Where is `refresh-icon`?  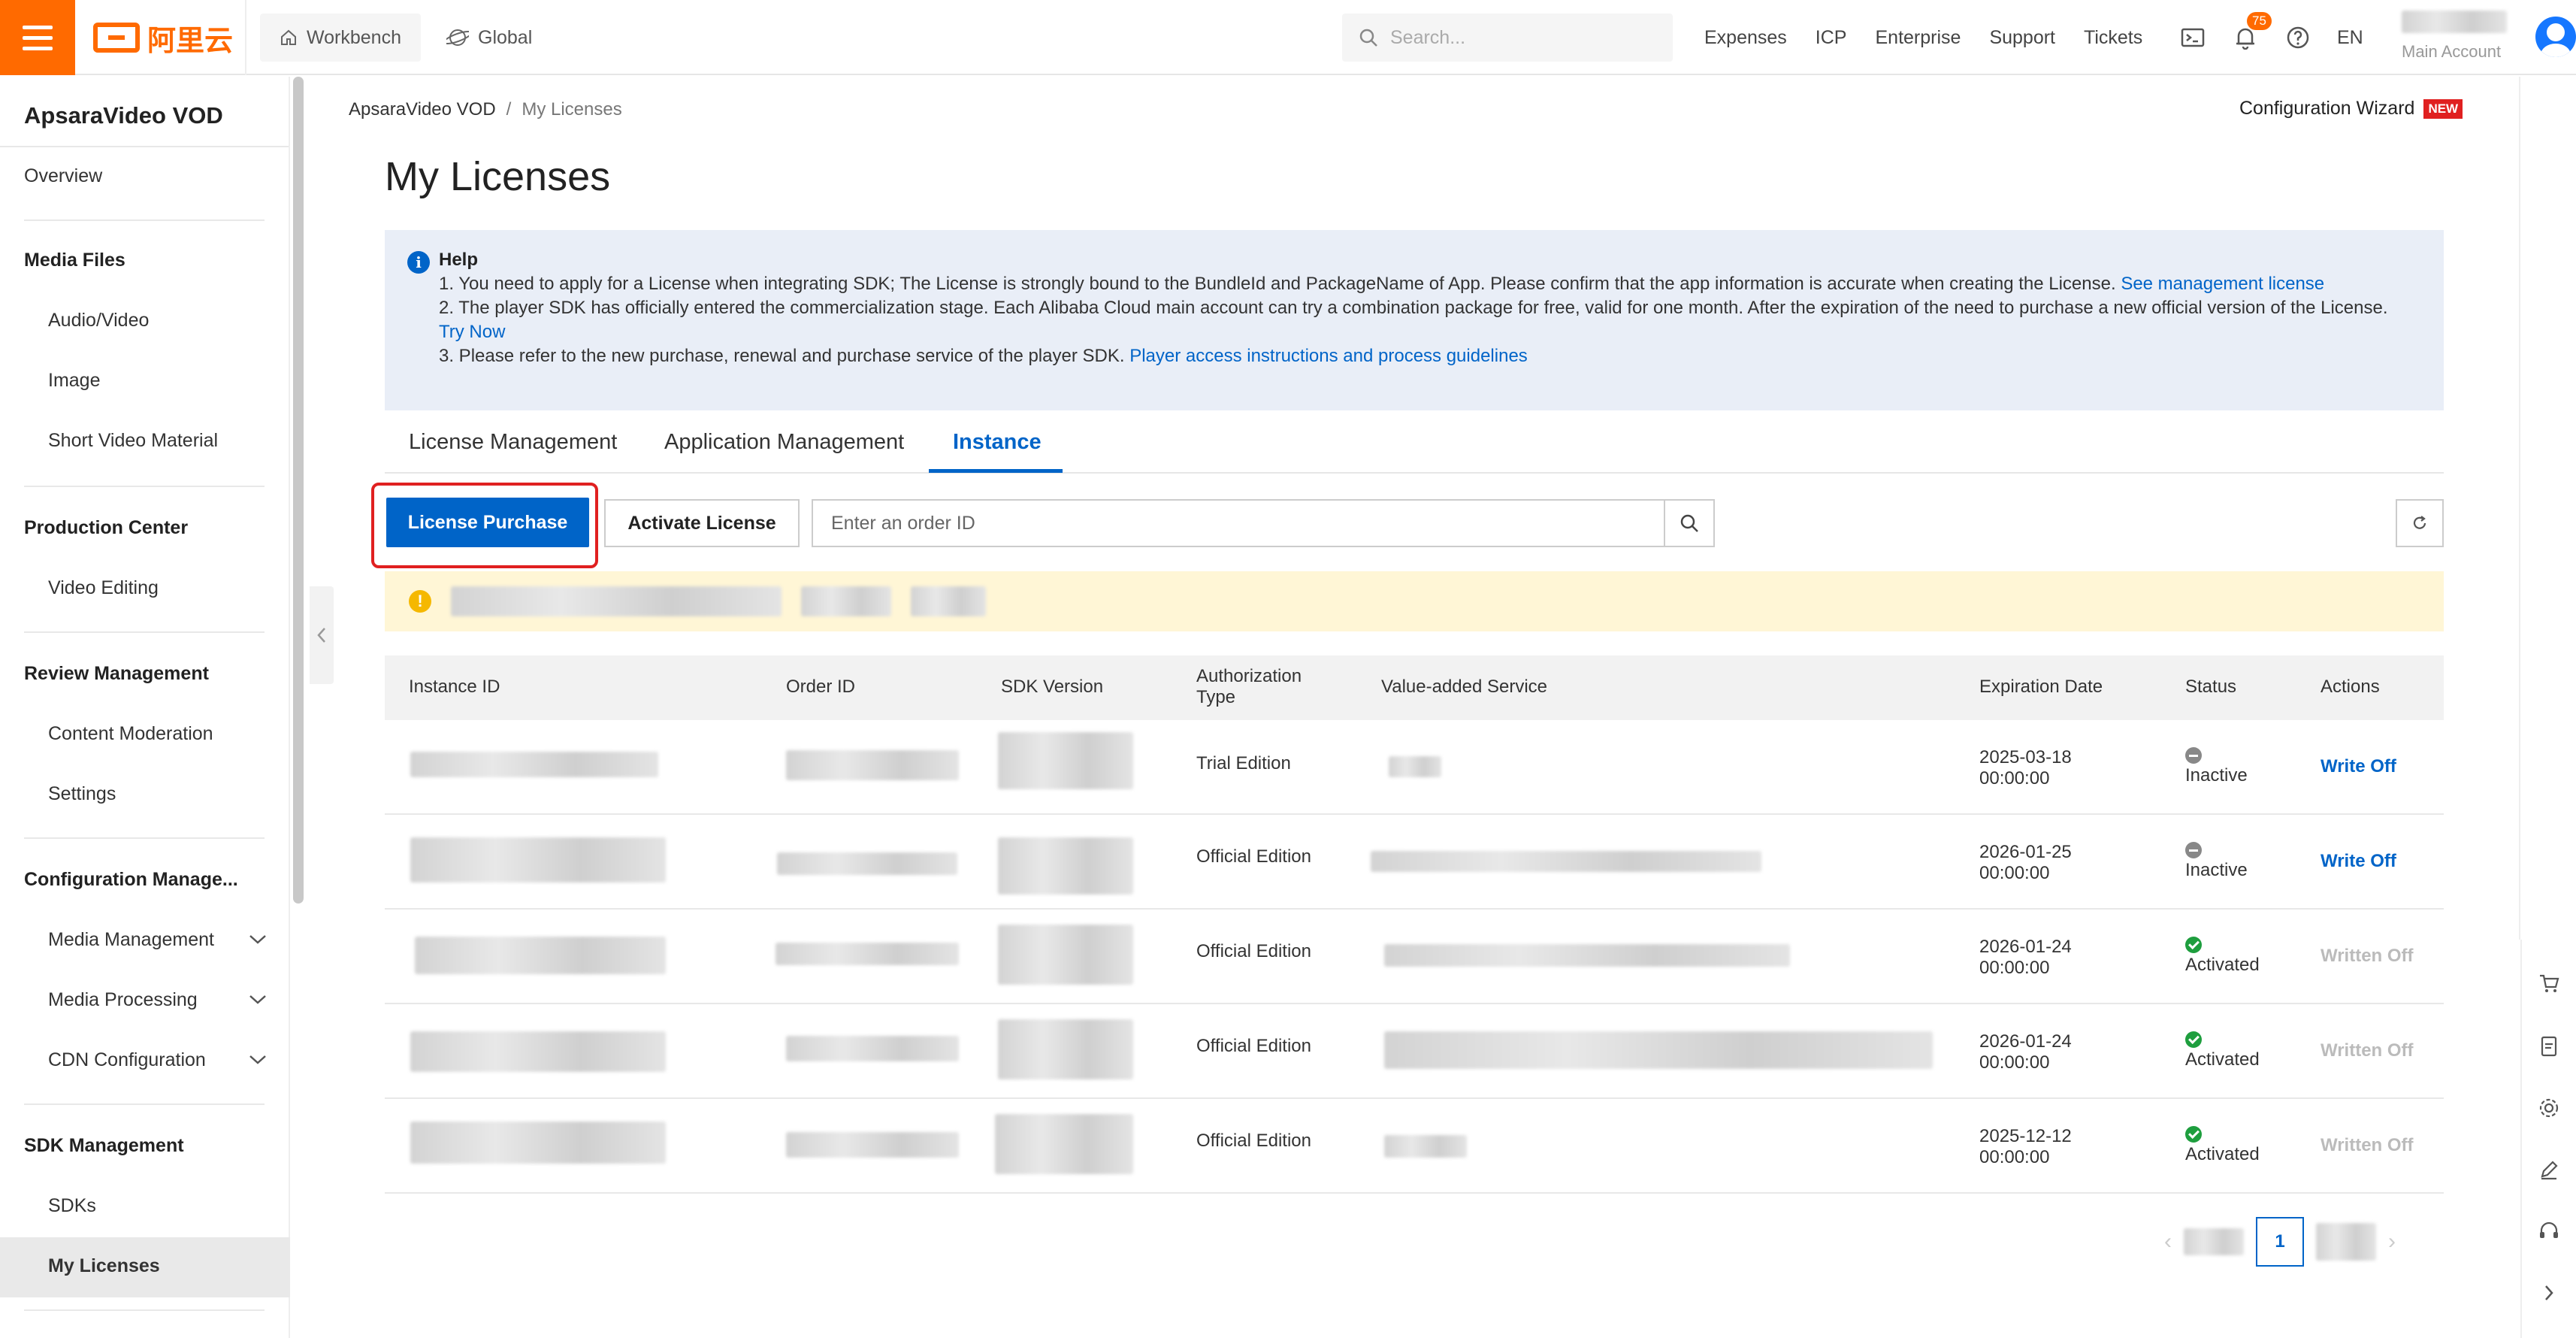 refresh-icon is located at coordinates (2419, 522).